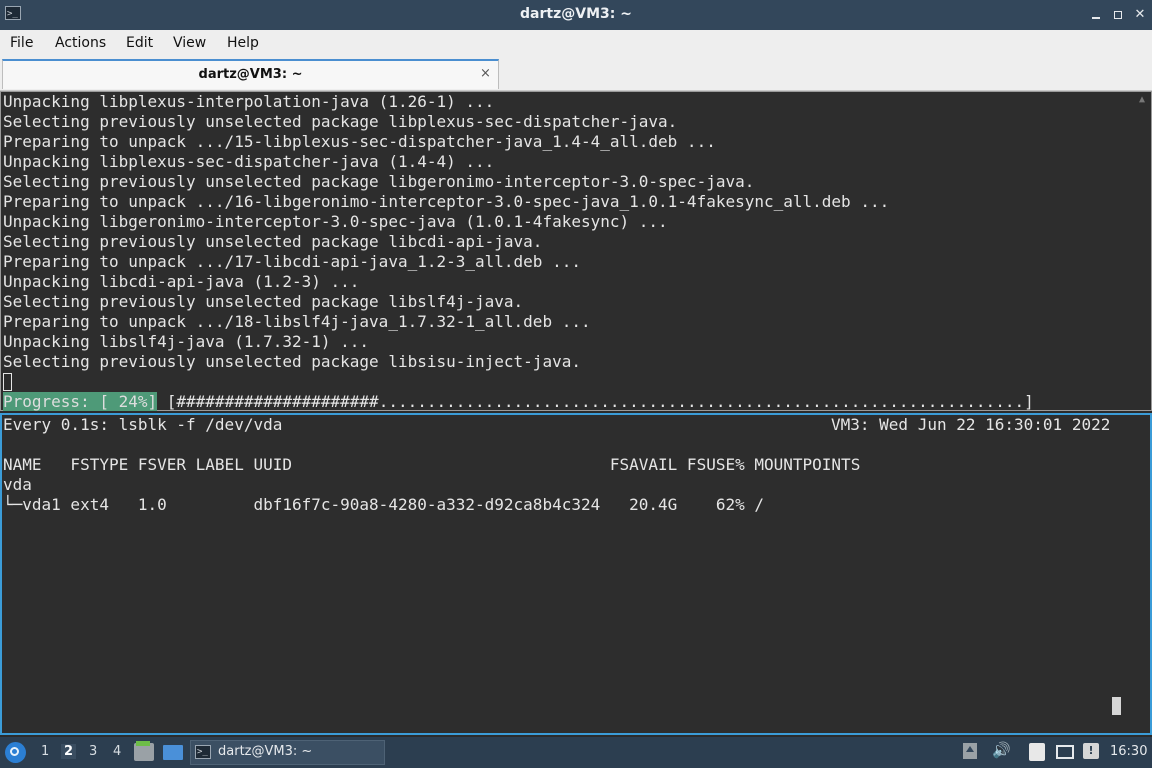 This screenshot has width=1152, height=768. What do you see at coordinates (243, 43) in the screenshot?
I see `menu-help: Help` at bounding box center [243, 43].